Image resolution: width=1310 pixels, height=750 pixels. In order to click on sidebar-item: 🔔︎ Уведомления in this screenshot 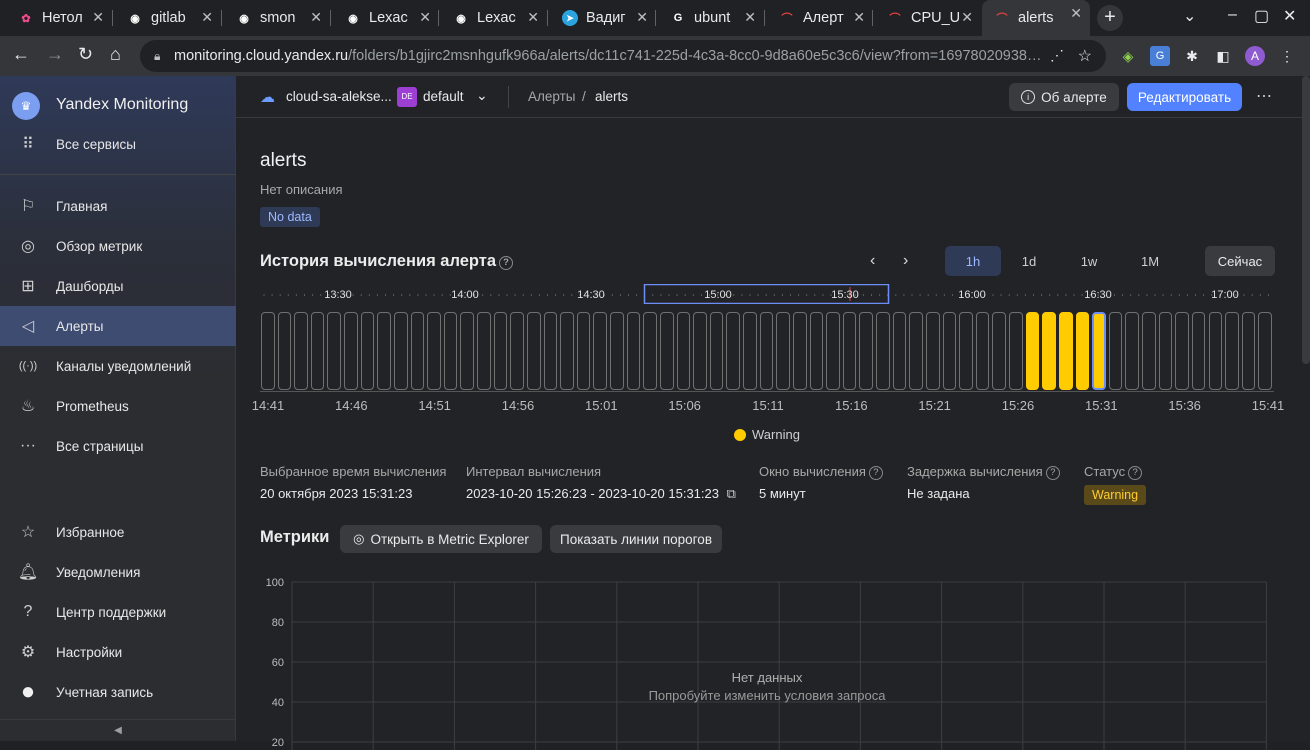, I will do `click(118, 572)`.